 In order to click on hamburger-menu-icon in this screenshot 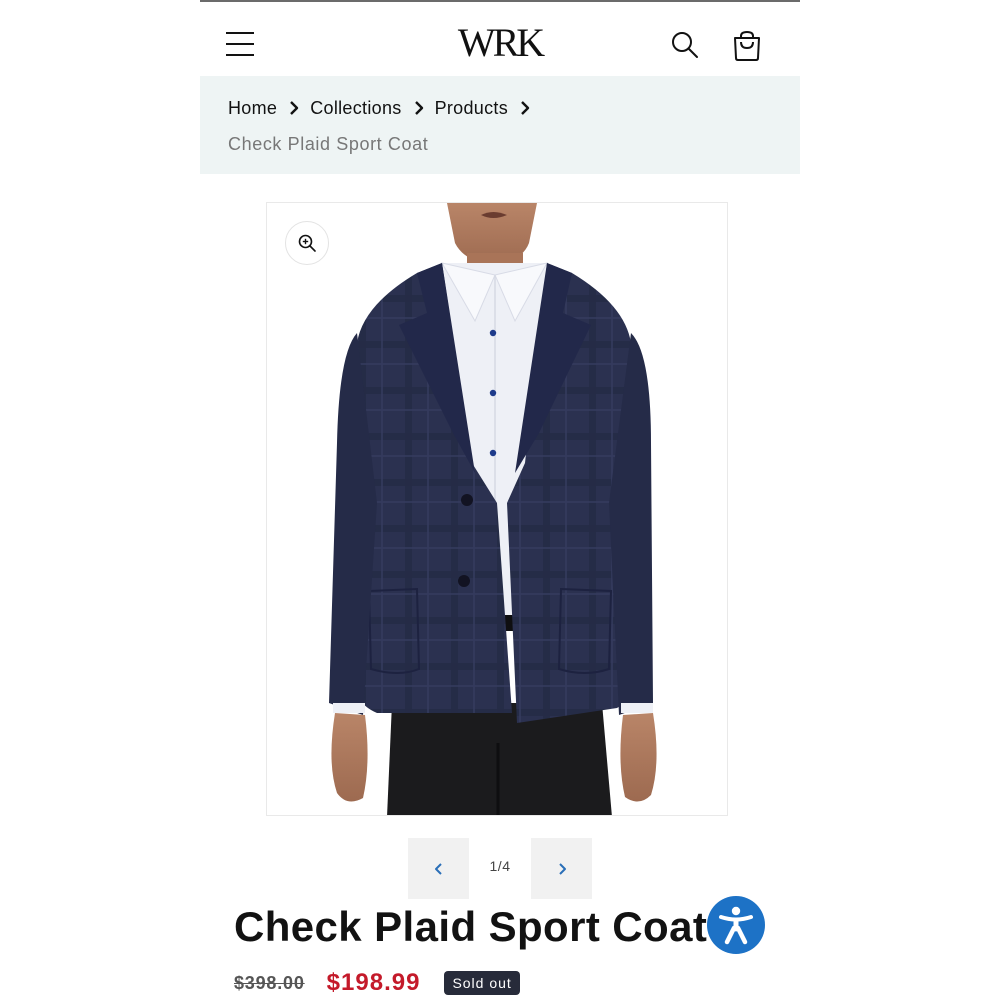, I will do `click(241, 44)`.